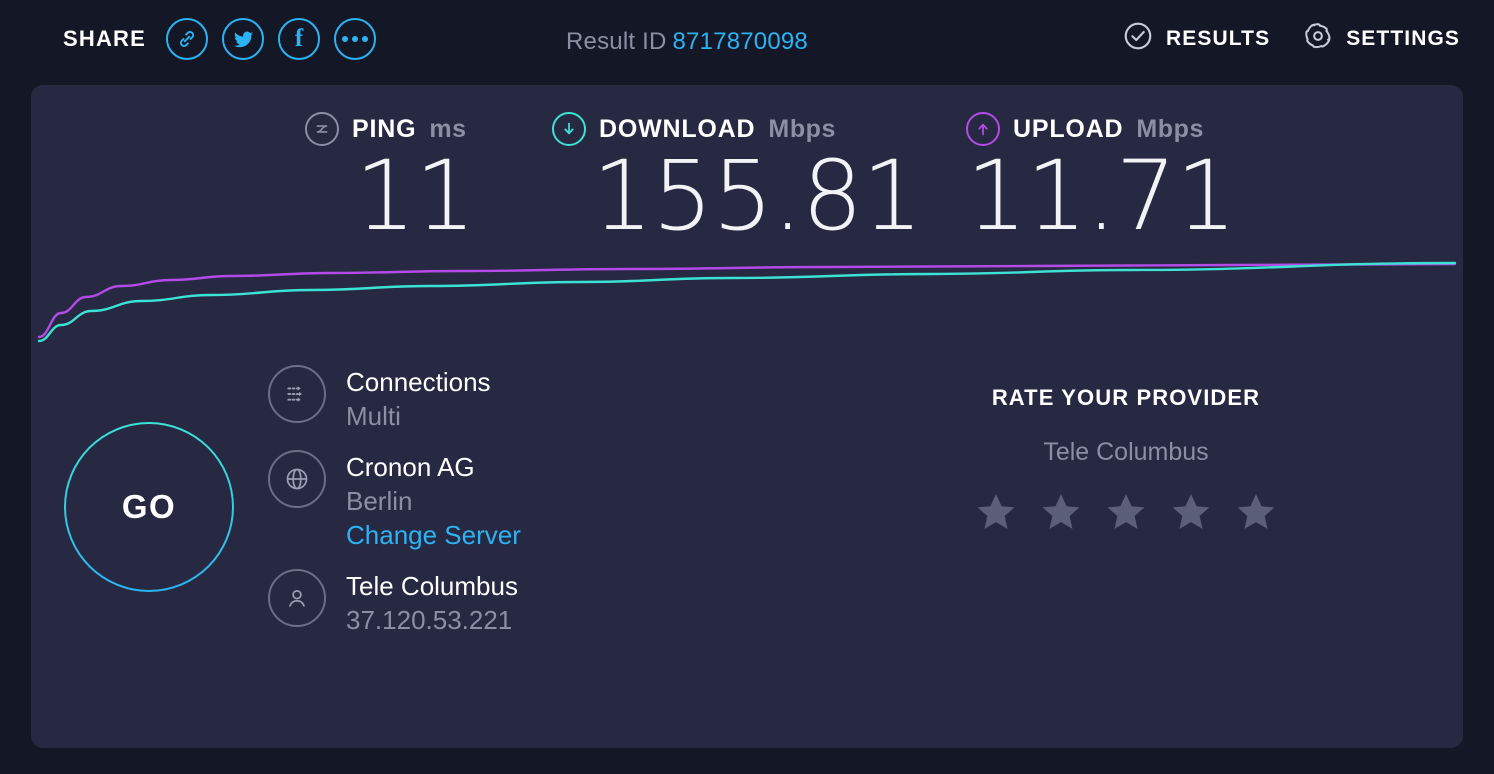 The width and height of the screenshot is (1494, 774). Describe the element at coordinates (1403, 38) in the screenshot. I see `settings-nav-label: SETTINGS` at that location.